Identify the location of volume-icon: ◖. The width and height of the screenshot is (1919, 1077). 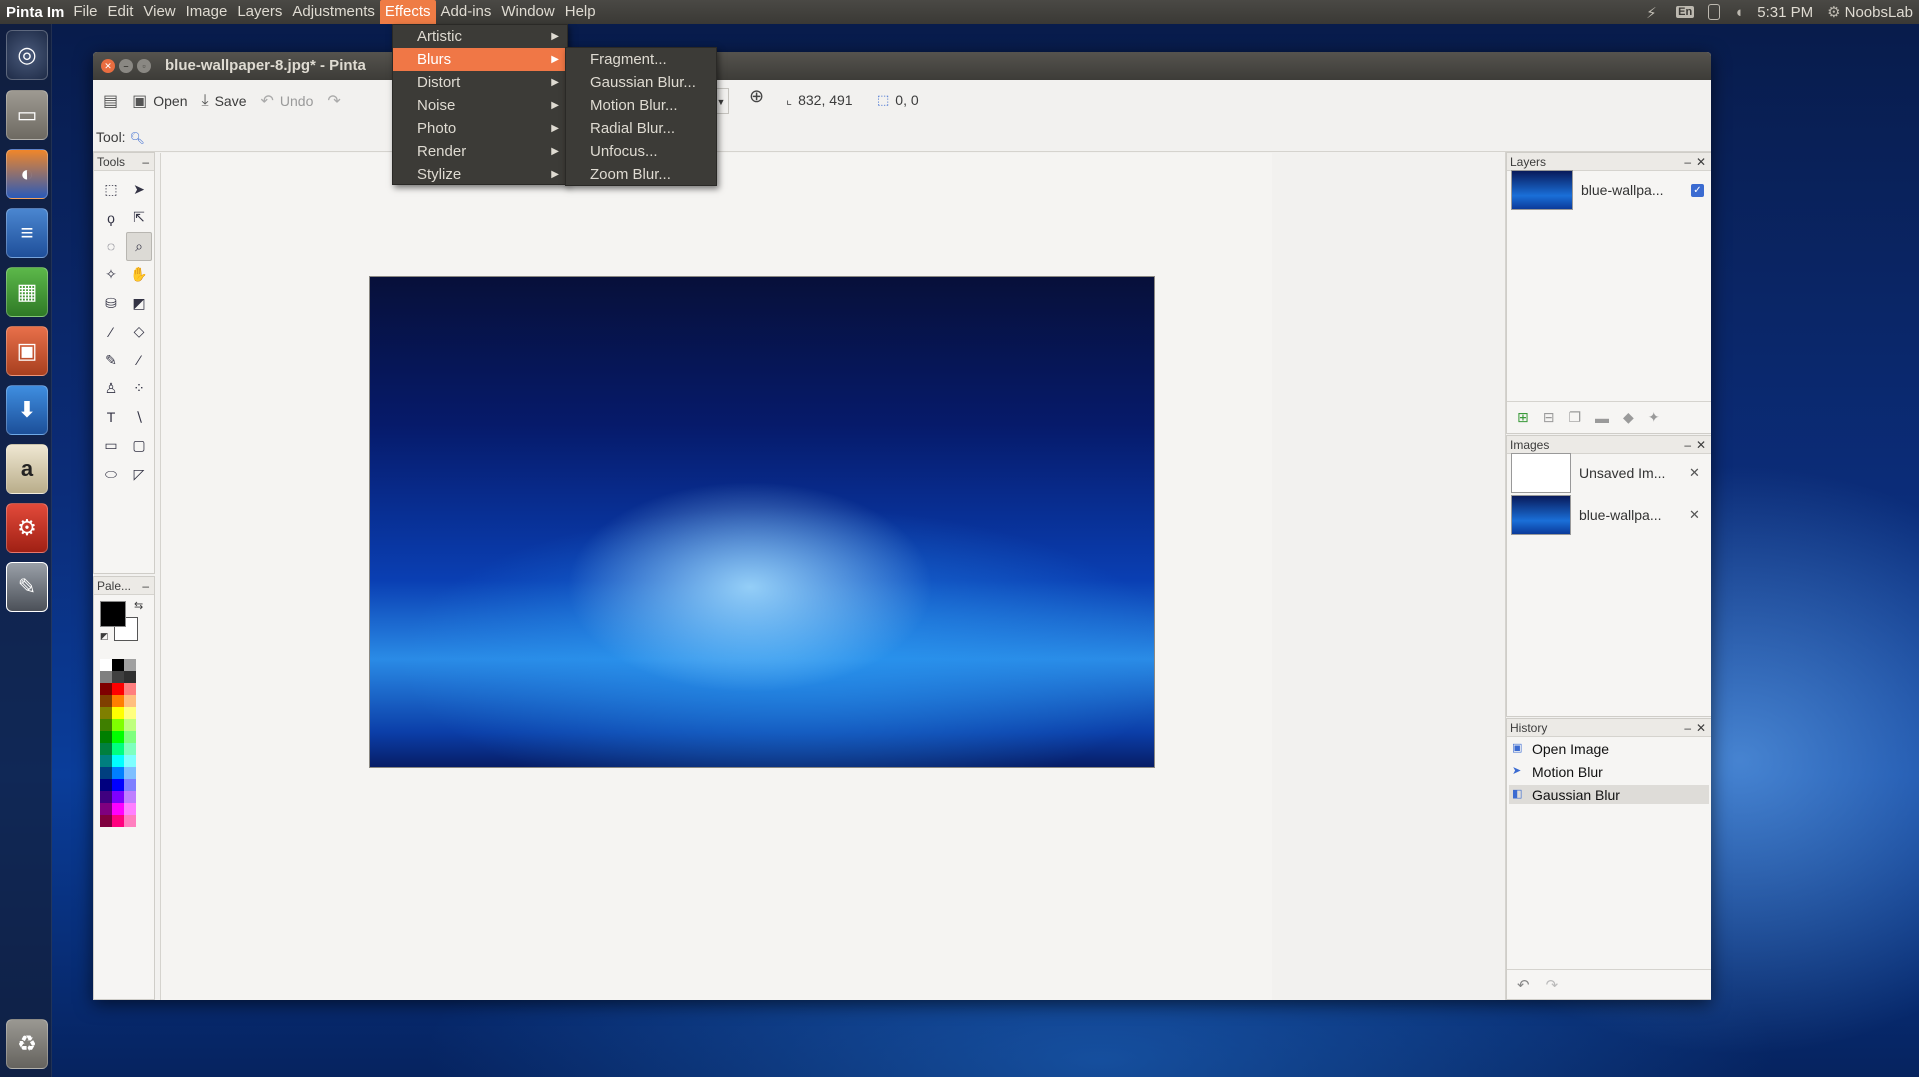
(1738, 12).